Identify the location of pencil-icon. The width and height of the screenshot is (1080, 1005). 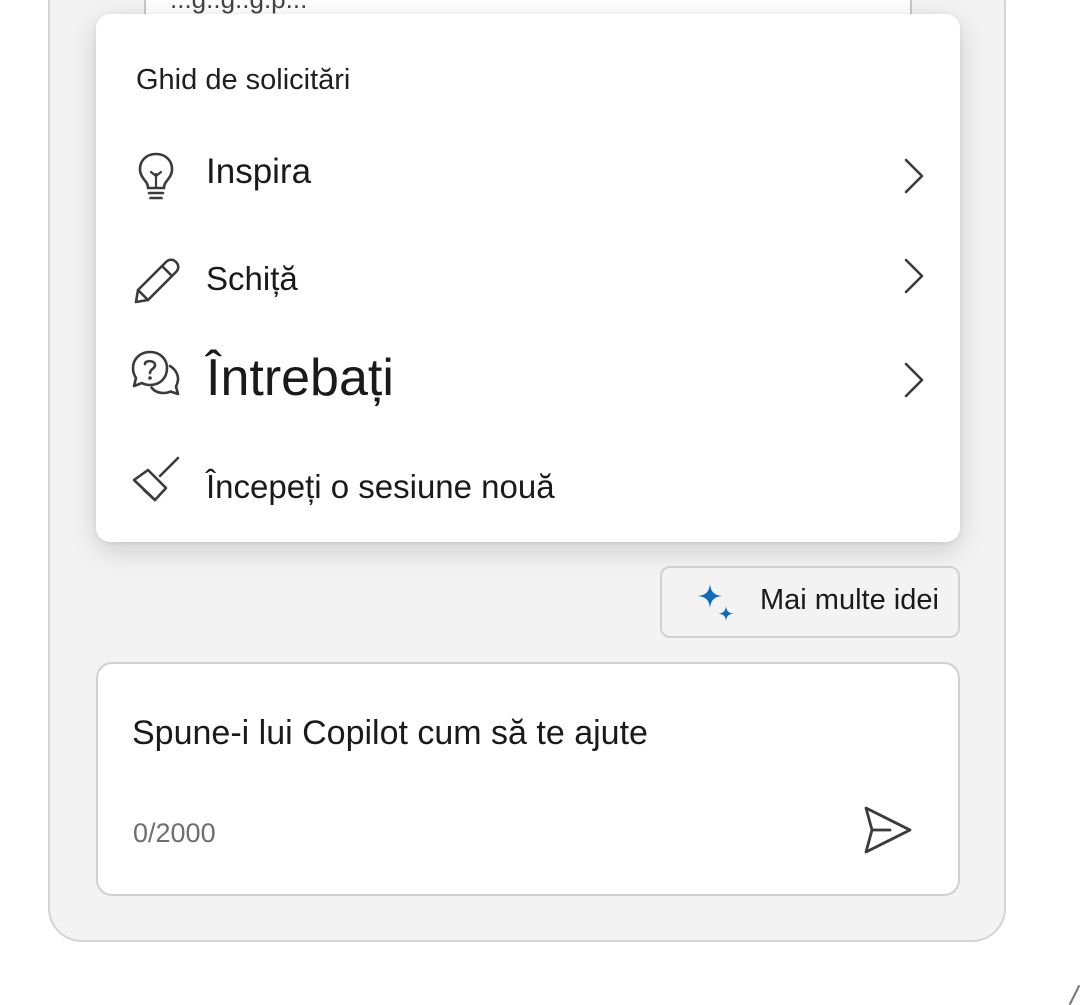
(157, 281).